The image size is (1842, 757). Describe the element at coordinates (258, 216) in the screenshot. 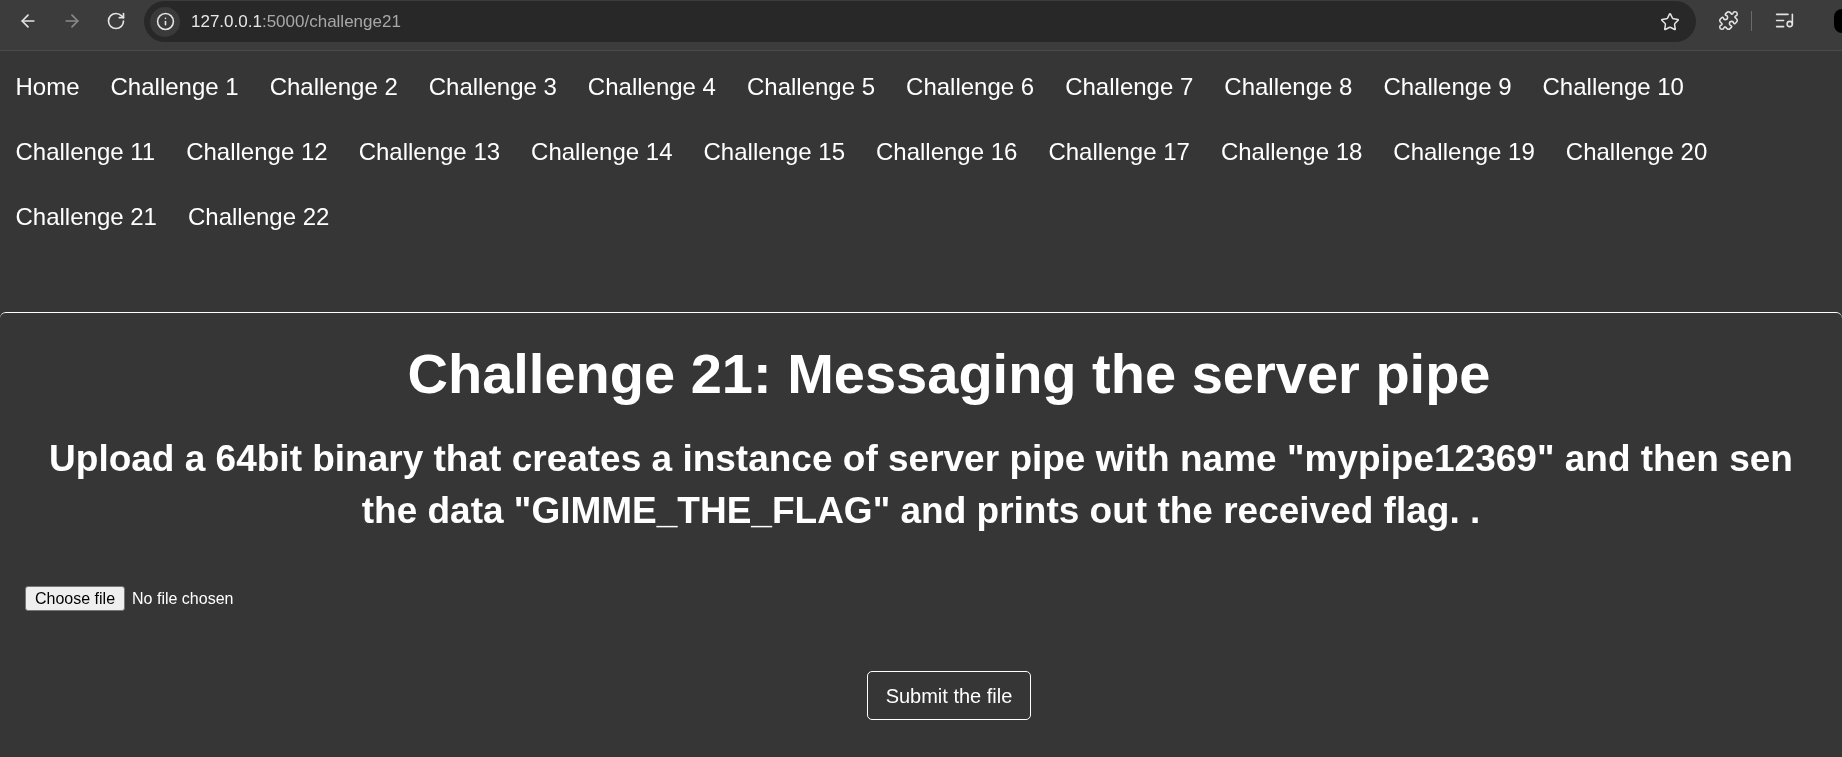

I see `nav-link: Challenge 22` at that location.